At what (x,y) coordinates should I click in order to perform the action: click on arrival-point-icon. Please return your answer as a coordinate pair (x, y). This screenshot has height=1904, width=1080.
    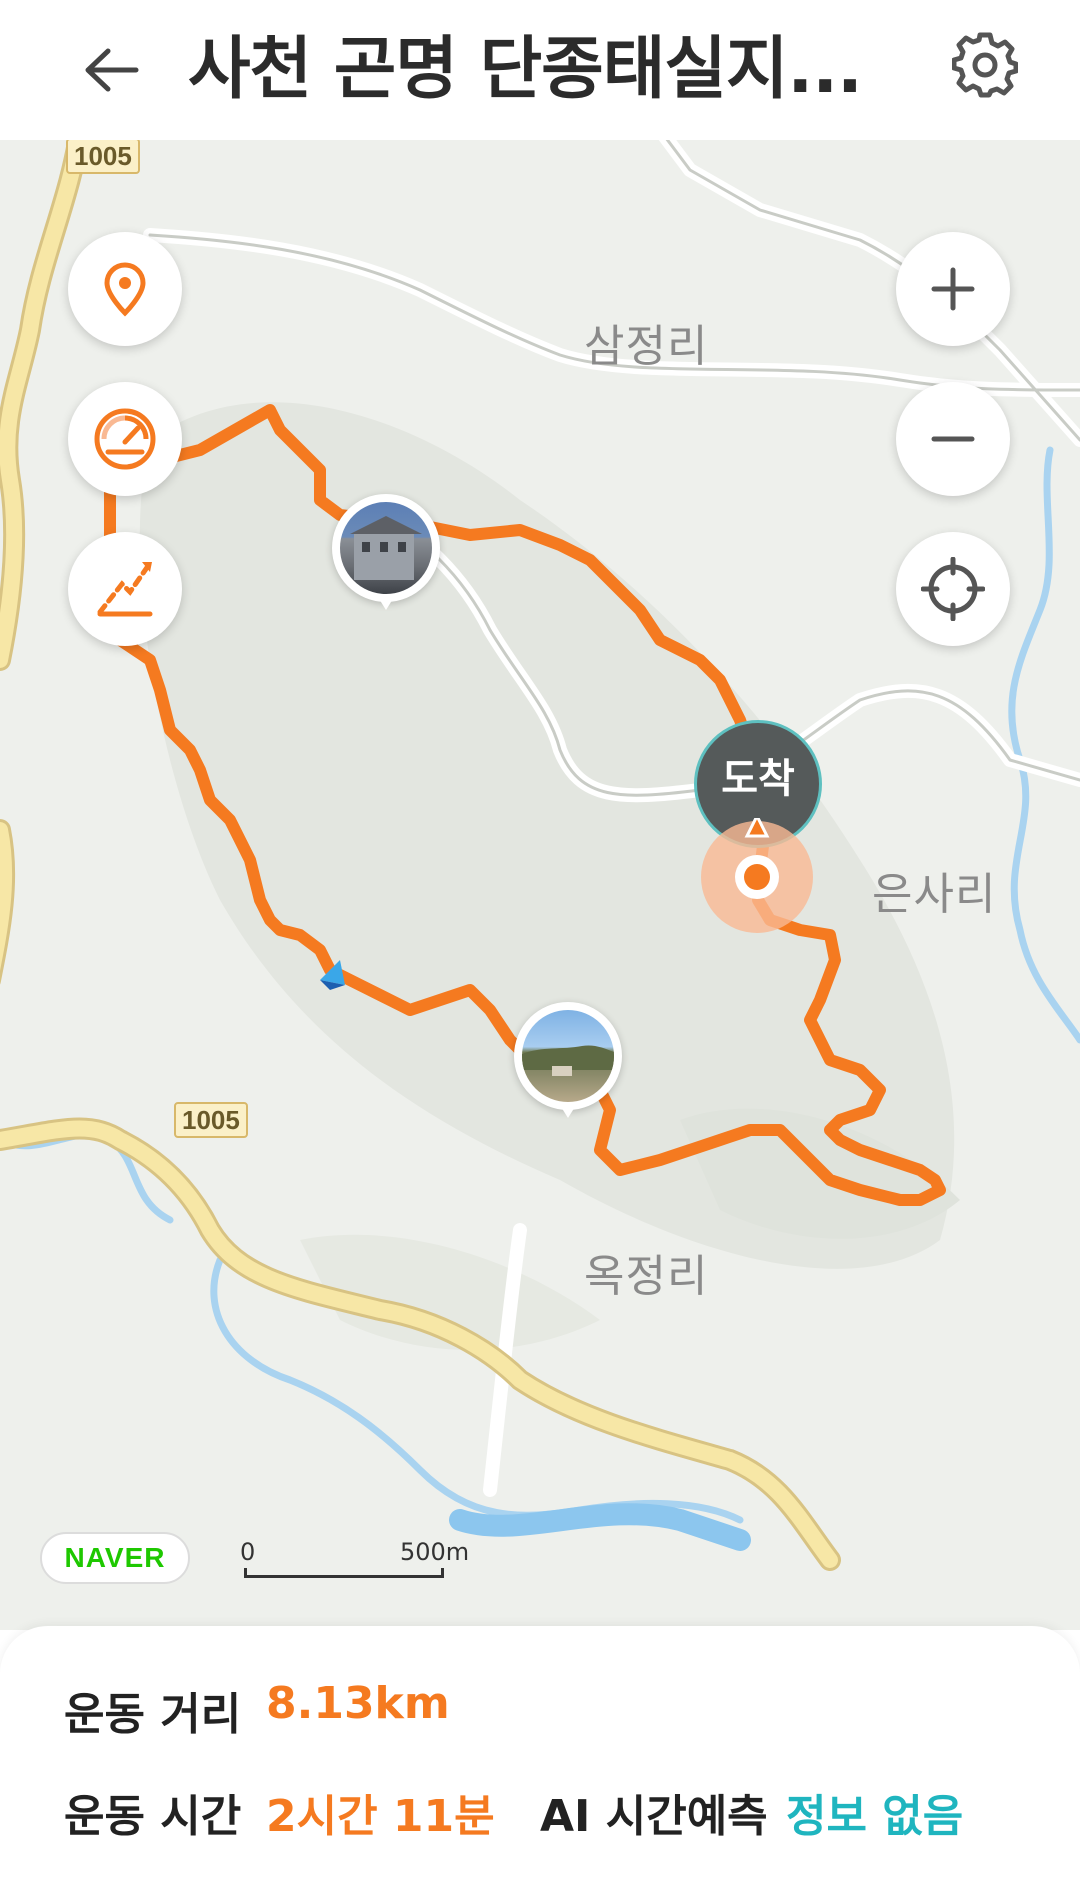
    Looking at the image, I should click on (757, 875).